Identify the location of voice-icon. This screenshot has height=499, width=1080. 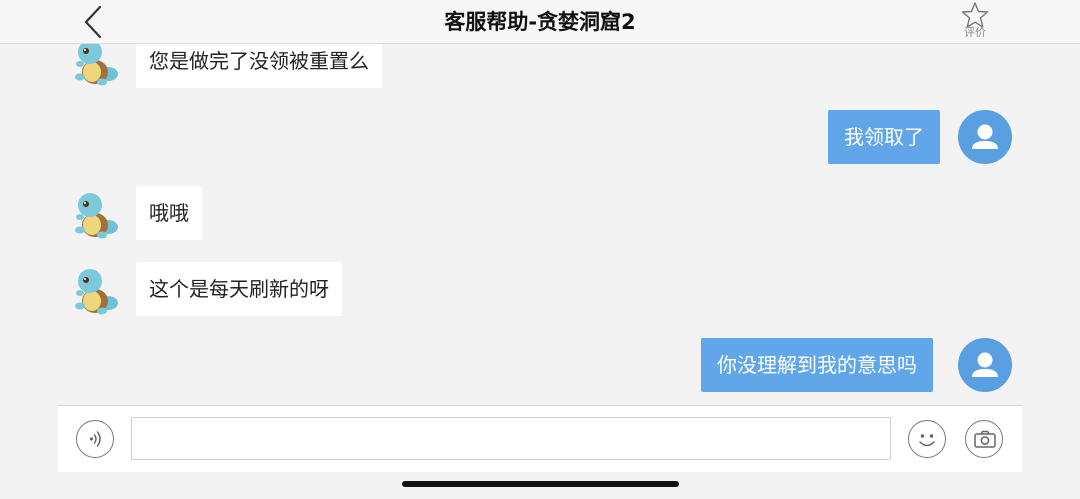
(95, 439).